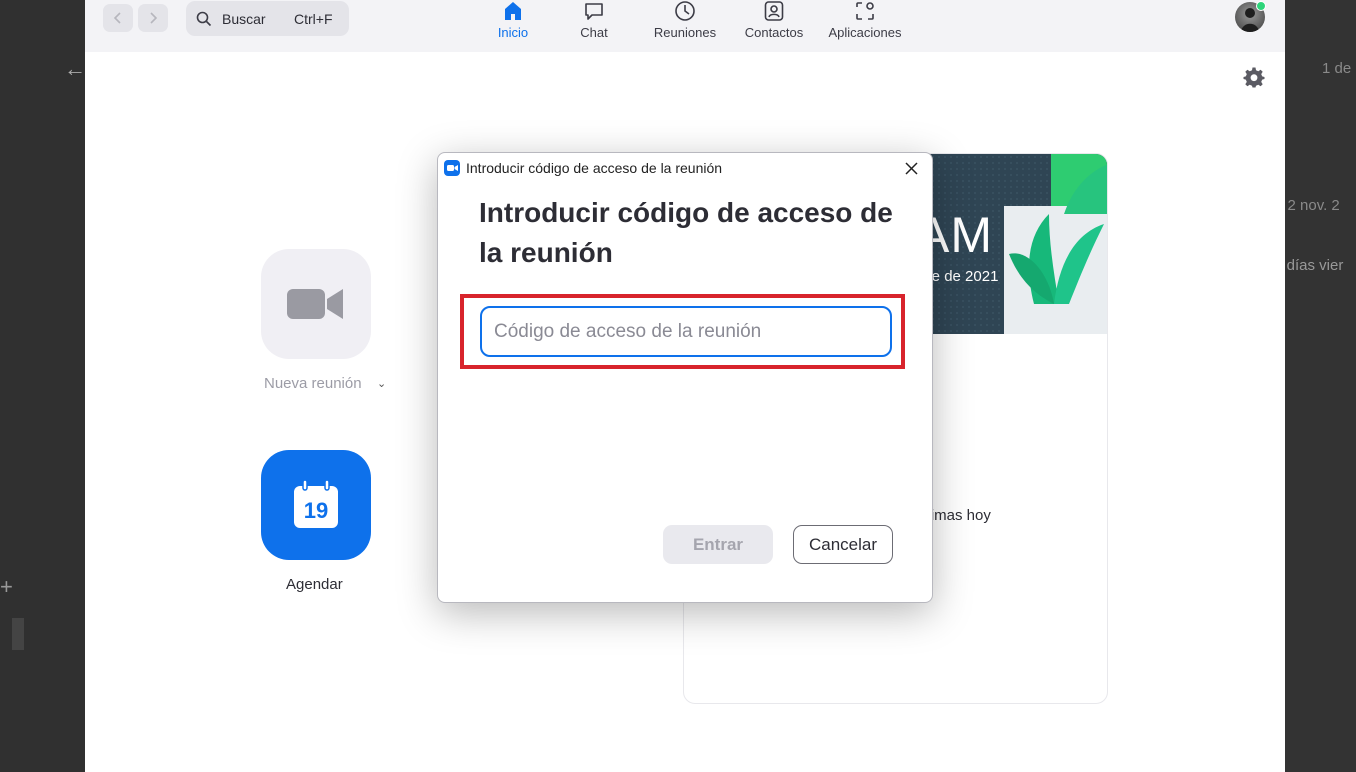 Image resolution: width=1356 pixels, height=772 pixels. I want to click on apps-icon, so click(865, 11).